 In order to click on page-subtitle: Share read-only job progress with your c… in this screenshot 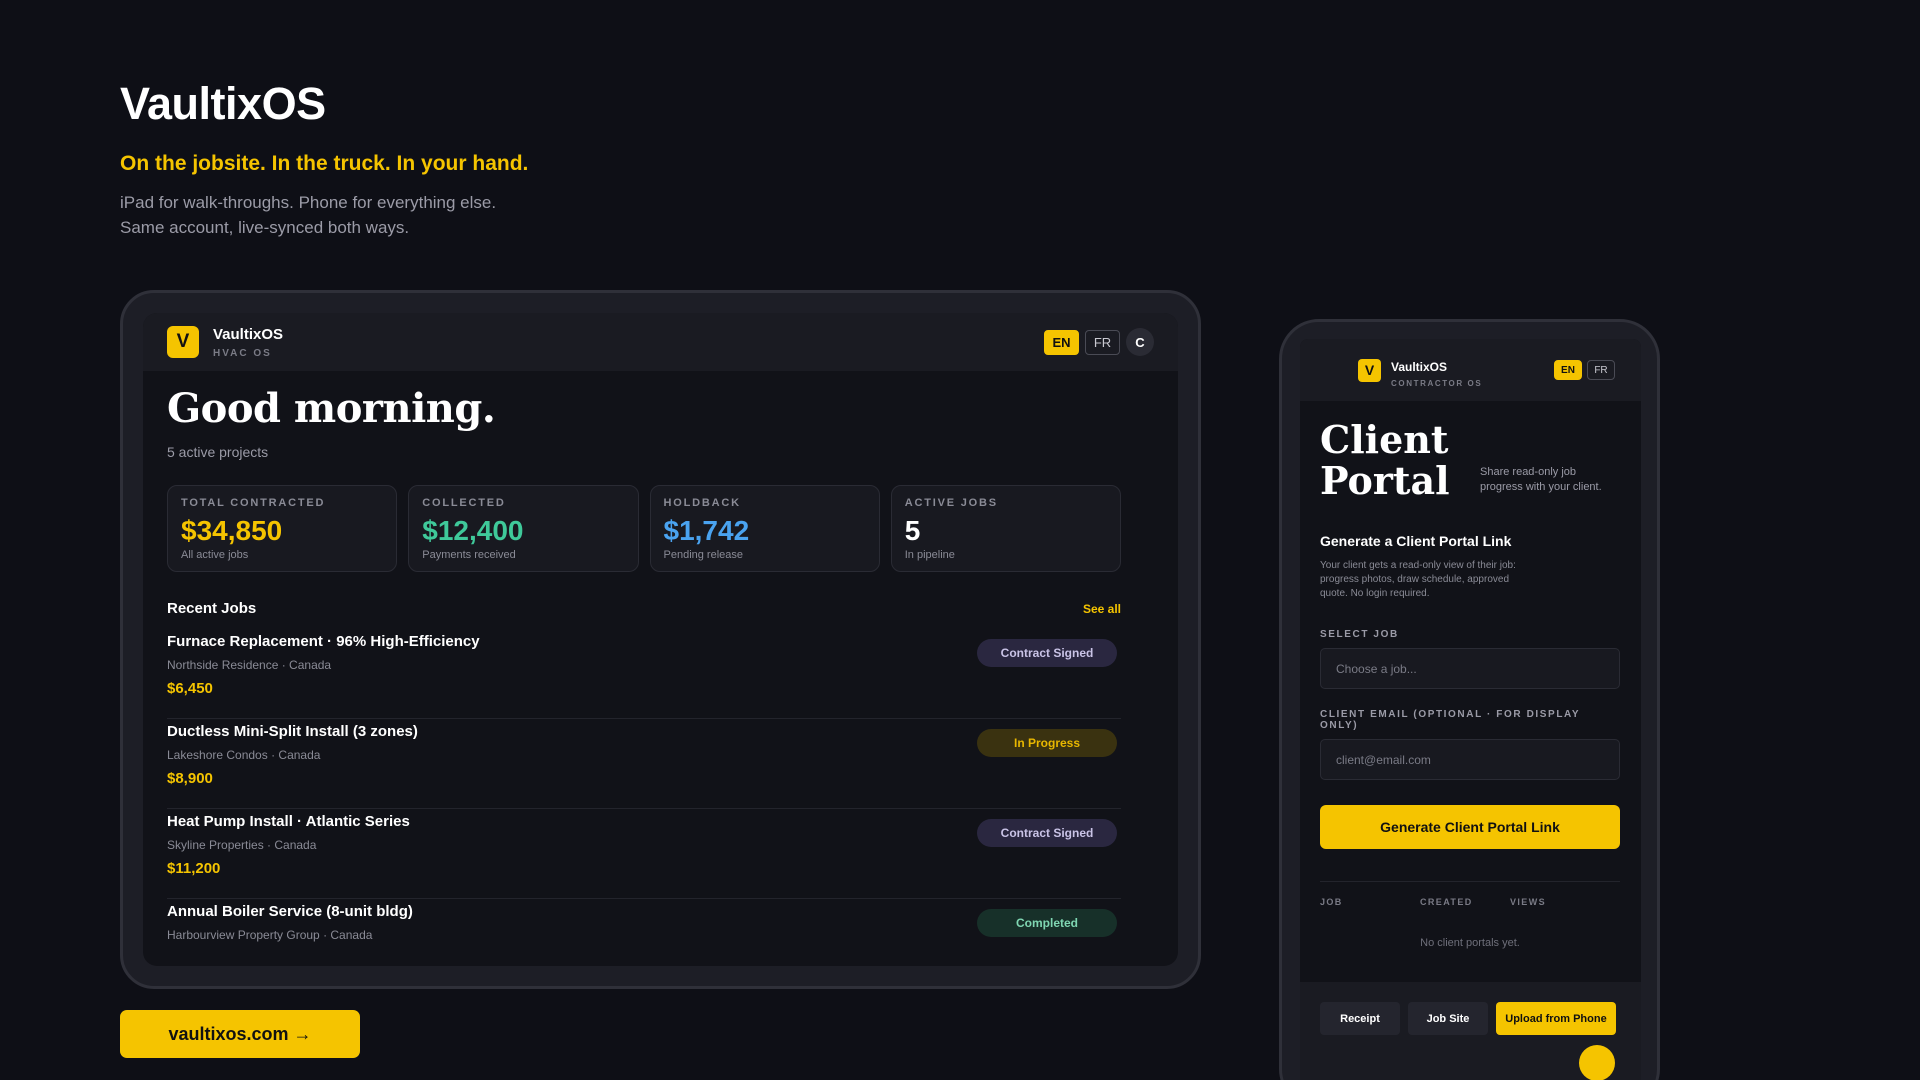, I will do `click(1541, 479)`.